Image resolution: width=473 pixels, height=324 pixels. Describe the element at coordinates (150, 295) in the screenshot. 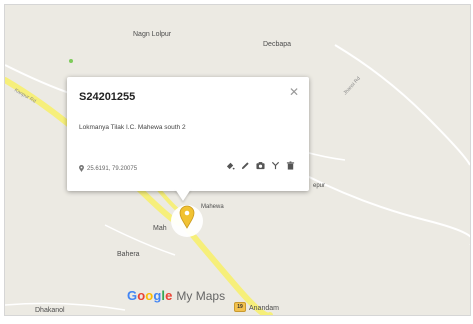

I see `google-wordmark: Google` at that location.